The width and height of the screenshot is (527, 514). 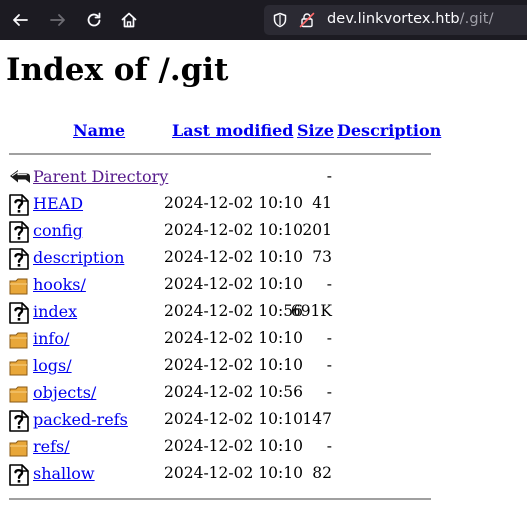 I want to click on table-row: shallow 2024-12-02 10:10 82, so click(x=263, y=475).